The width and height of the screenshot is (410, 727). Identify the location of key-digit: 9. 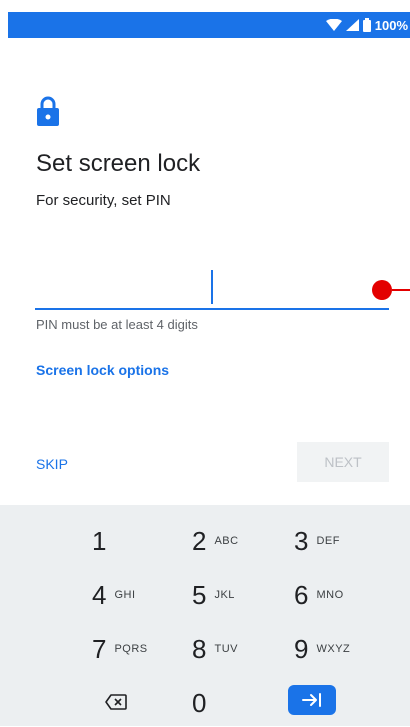
(301, 648).